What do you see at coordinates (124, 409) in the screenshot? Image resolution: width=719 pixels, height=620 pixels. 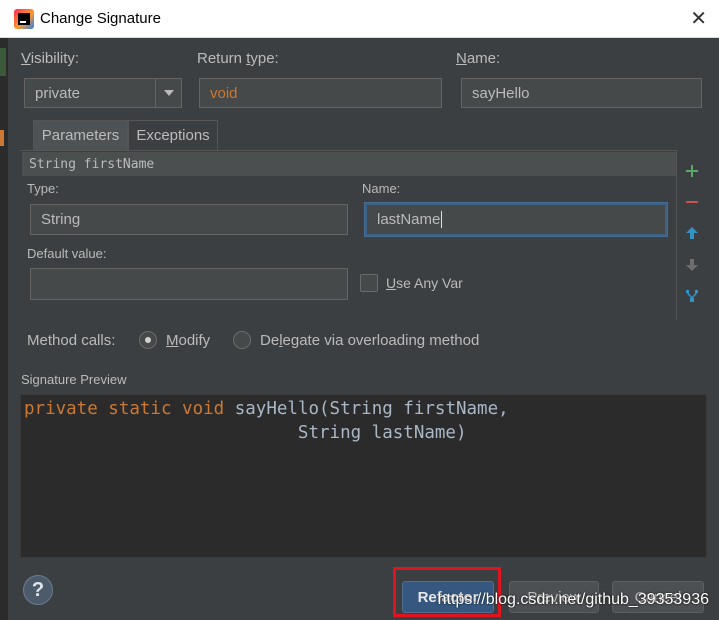 I see `preview-keywords: private static void` at bounding box center [124, 409].